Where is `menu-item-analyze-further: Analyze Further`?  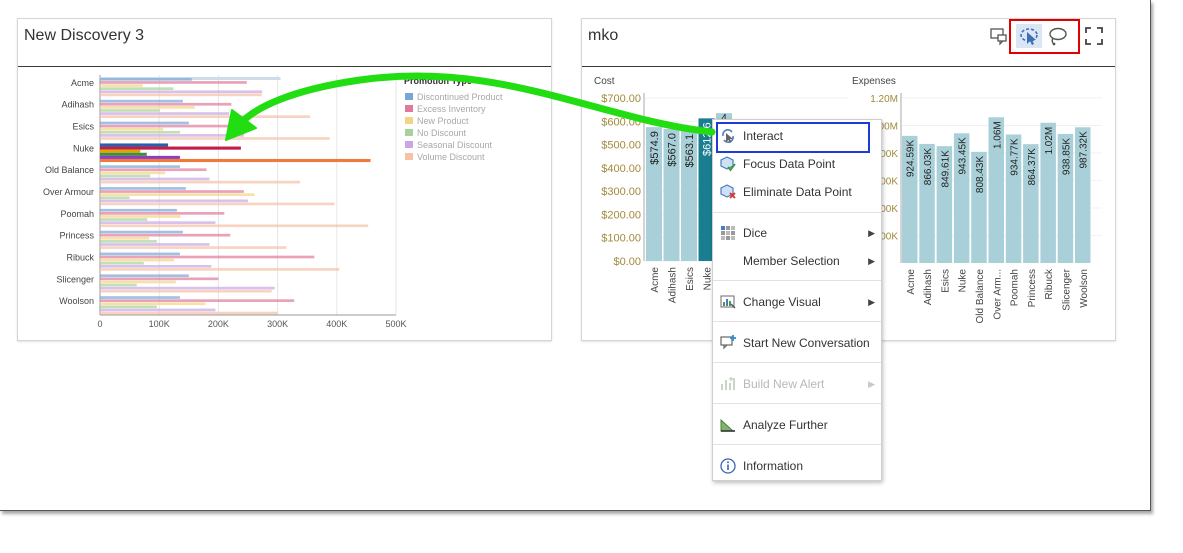
menu-item-analyze-further: Analyze Further is located at coordinates (797, 425).